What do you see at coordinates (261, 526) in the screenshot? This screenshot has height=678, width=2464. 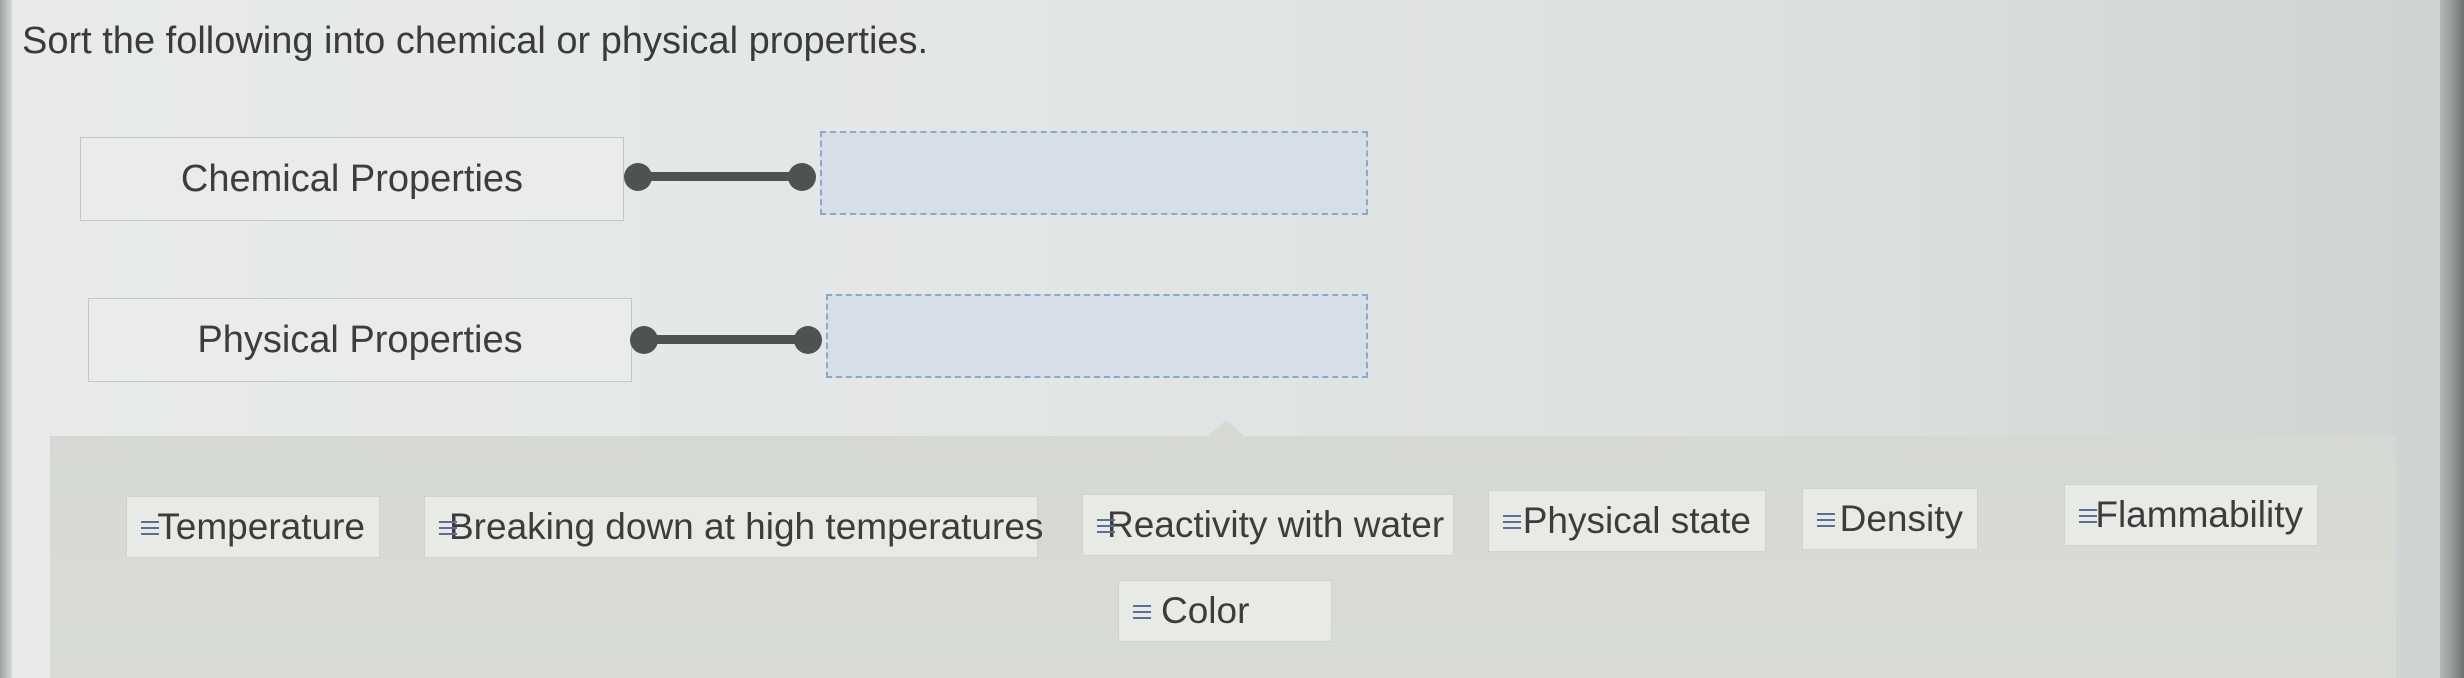 I see `chip-label: Temperature` at bounding box center [261, 526].